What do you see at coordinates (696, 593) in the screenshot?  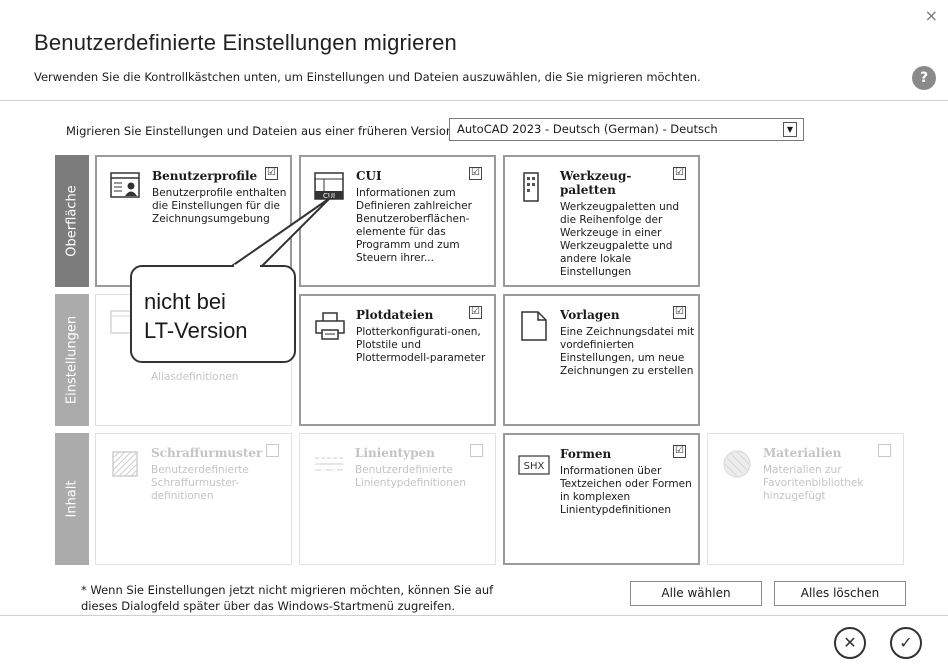 I see `select-all-button: Alle wählen` at bounding box center [696, 593].